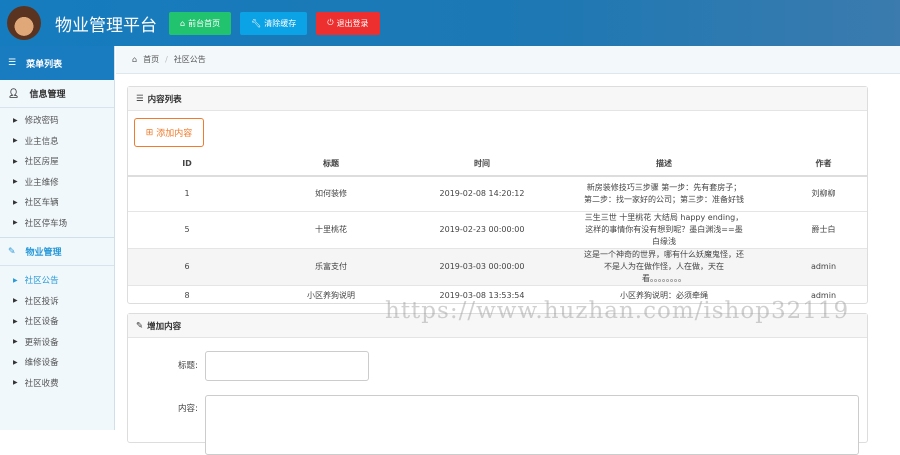  I want to click on cell-title: 十里桃花, so click(331, 229).